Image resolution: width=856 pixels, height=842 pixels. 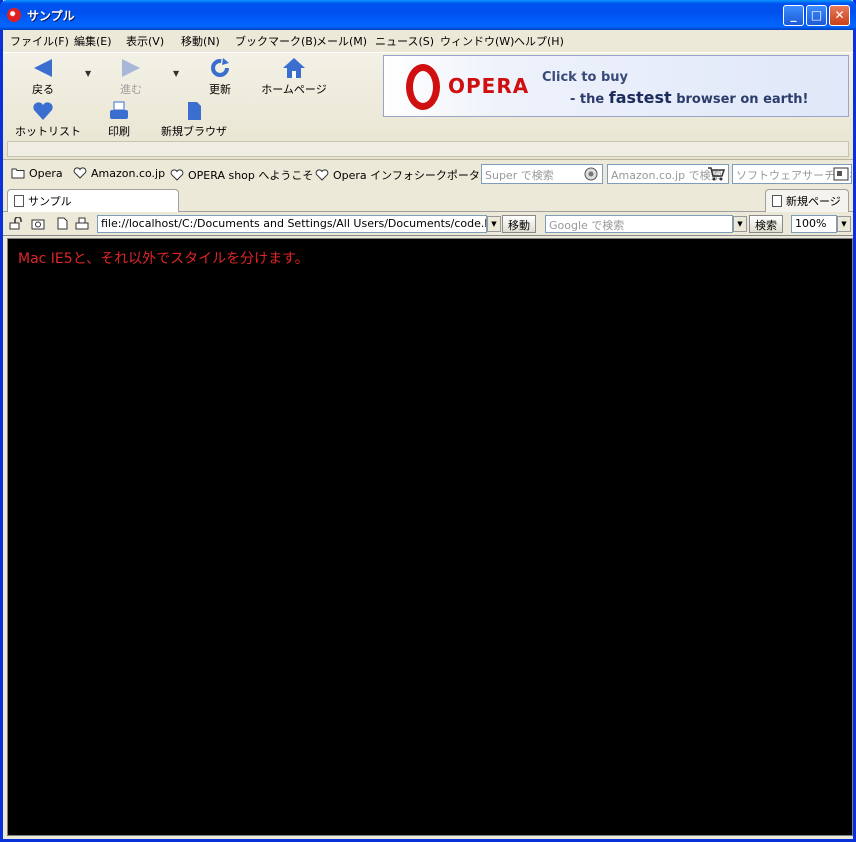 What do you see at coordinates (19, 201) in the screenshot?
I see `page-icon` at bounding box center [19, 201].